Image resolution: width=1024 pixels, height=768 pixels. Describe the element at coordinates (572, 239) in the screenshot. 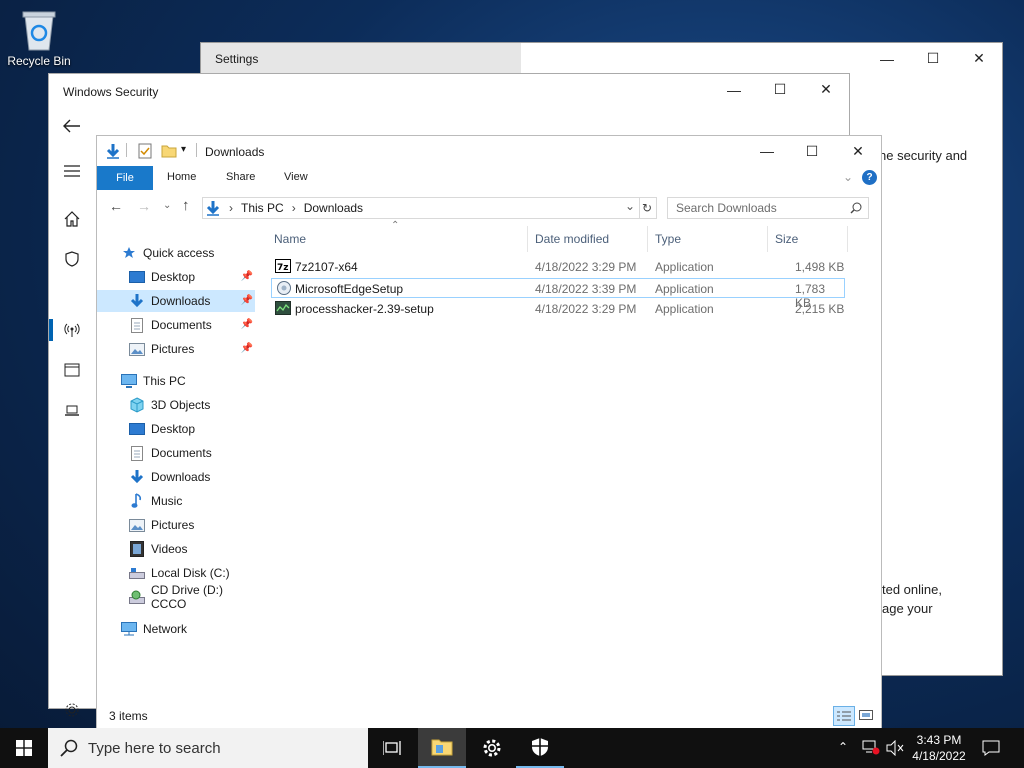

I see `column-header-date: Date modified` at that location.